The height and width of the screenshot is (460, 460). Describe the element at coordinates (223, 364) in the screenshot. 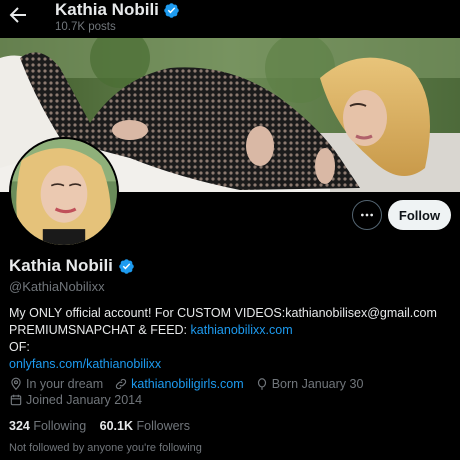

I see `bio-link-onlyfans: onlyfans.com/kathianobilixx` at that location.